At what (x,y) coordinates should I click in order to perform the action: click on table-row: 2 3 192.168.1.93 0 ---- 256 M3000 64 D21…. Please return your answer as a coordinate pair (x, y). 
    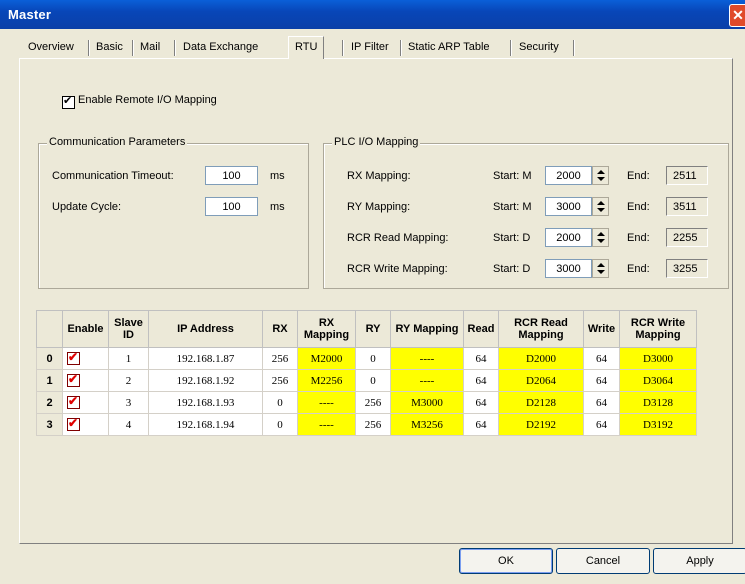
    Looking at the image, I should click on (366, 402).